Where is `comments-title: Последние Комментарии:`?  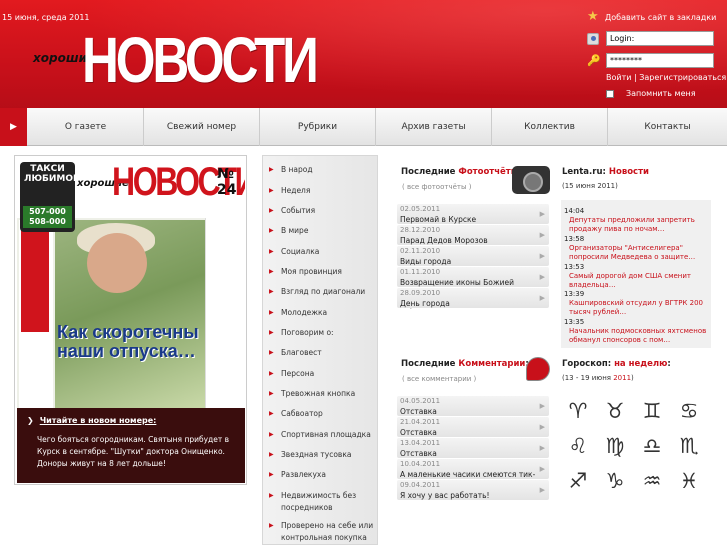
comments-title: Последние Комментарии: is located at coordinates (465, 364).